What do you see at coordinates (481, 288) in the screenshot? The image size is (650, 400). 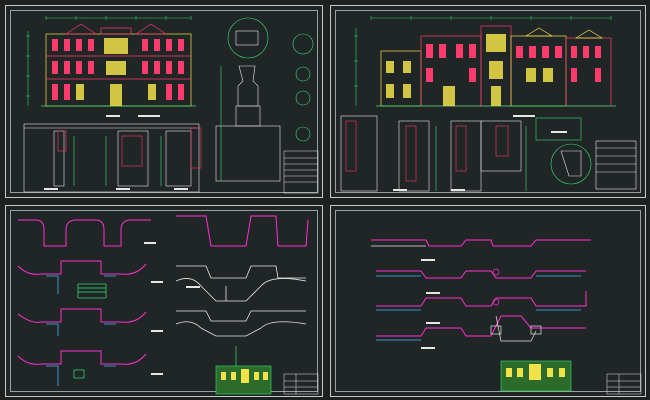 I see `plan-outlines` at bounding box center [481, 288].